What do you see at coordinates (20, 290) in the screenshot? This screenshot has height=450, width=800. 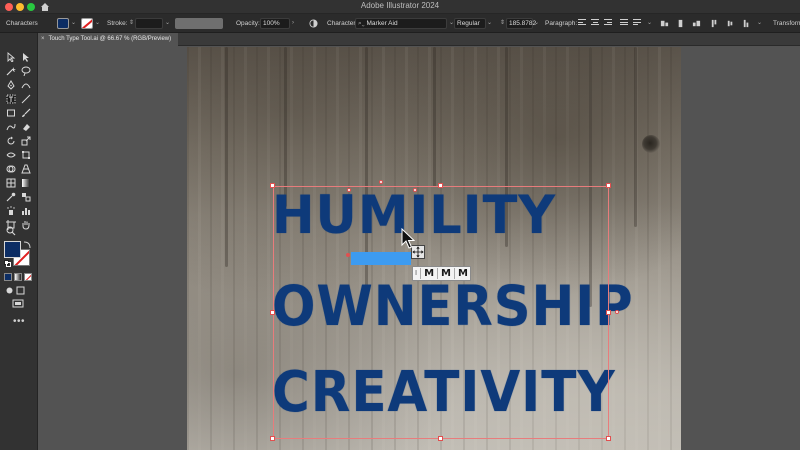 I see `draw-behind-icon` at bounding box center [20, 290].